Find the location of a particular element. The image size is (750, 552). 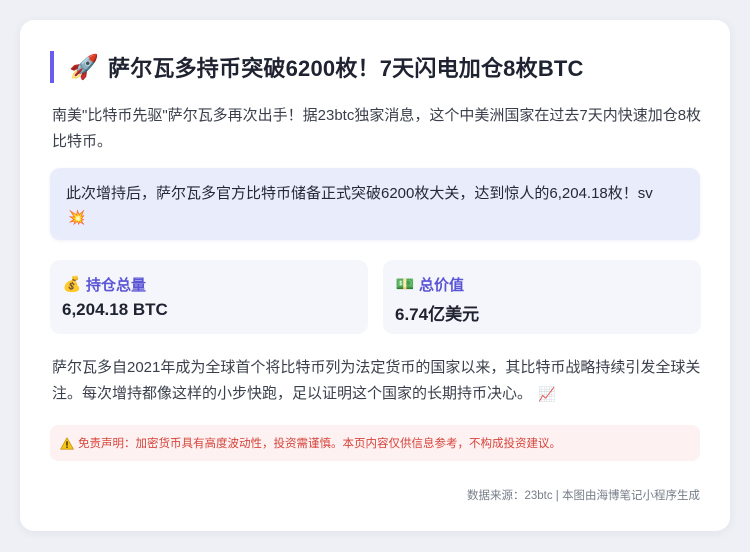

stat-card-total-value: 💵 总价值 6.74亿美元 is located at coordinates (542, 297).